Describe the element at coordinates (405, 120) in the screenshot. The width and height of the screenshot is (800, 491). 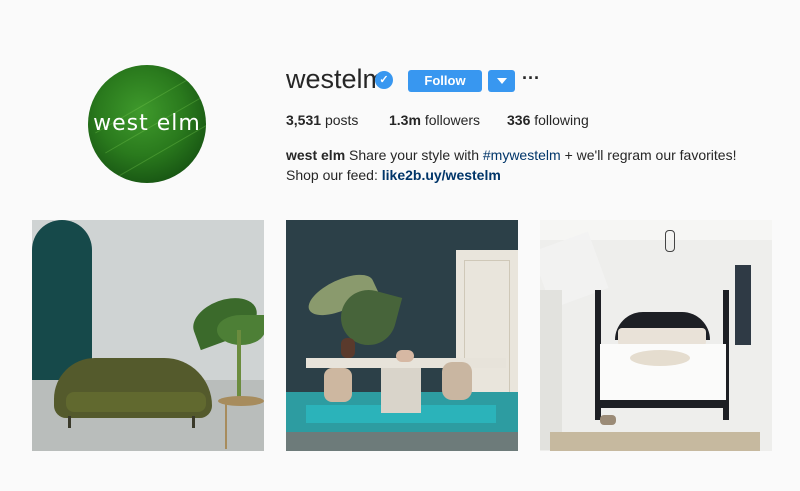
I see `followers-count: 1.3m` at that location.